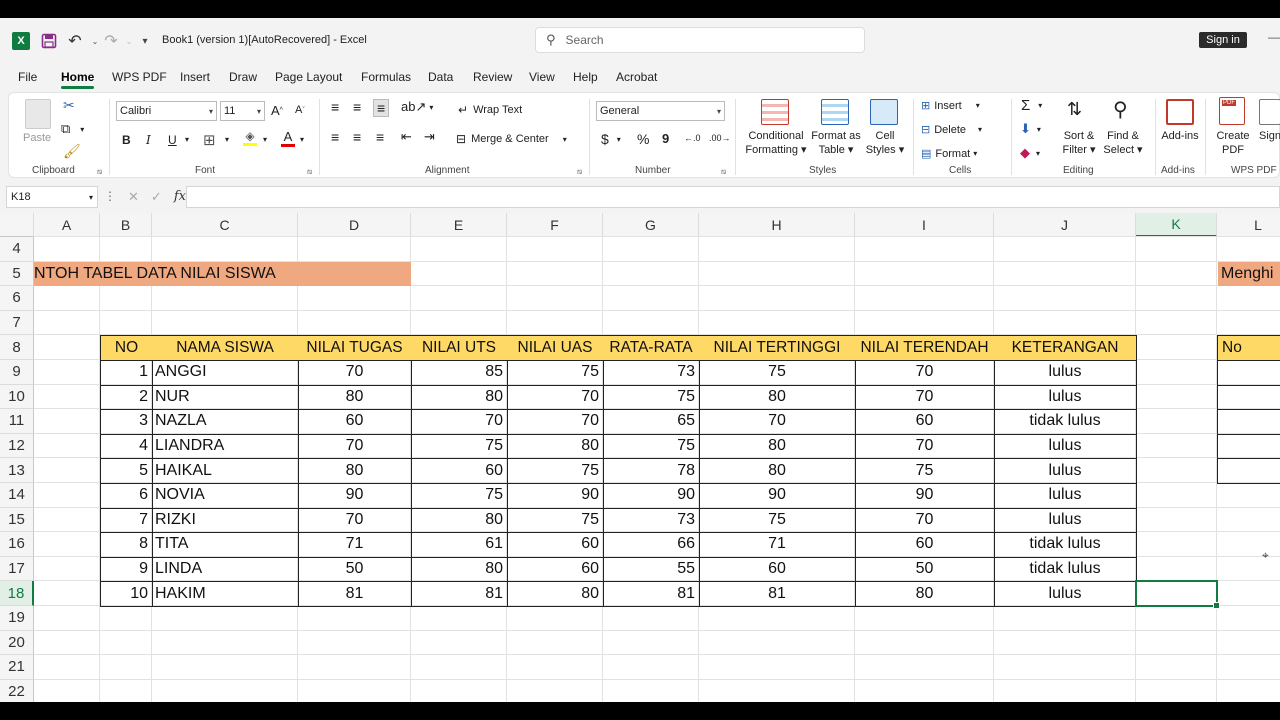 The width and height of the screenshot is (1280, 720). I want to click on cell-styles-button: Cell Styles ▾, so click(885, 143).